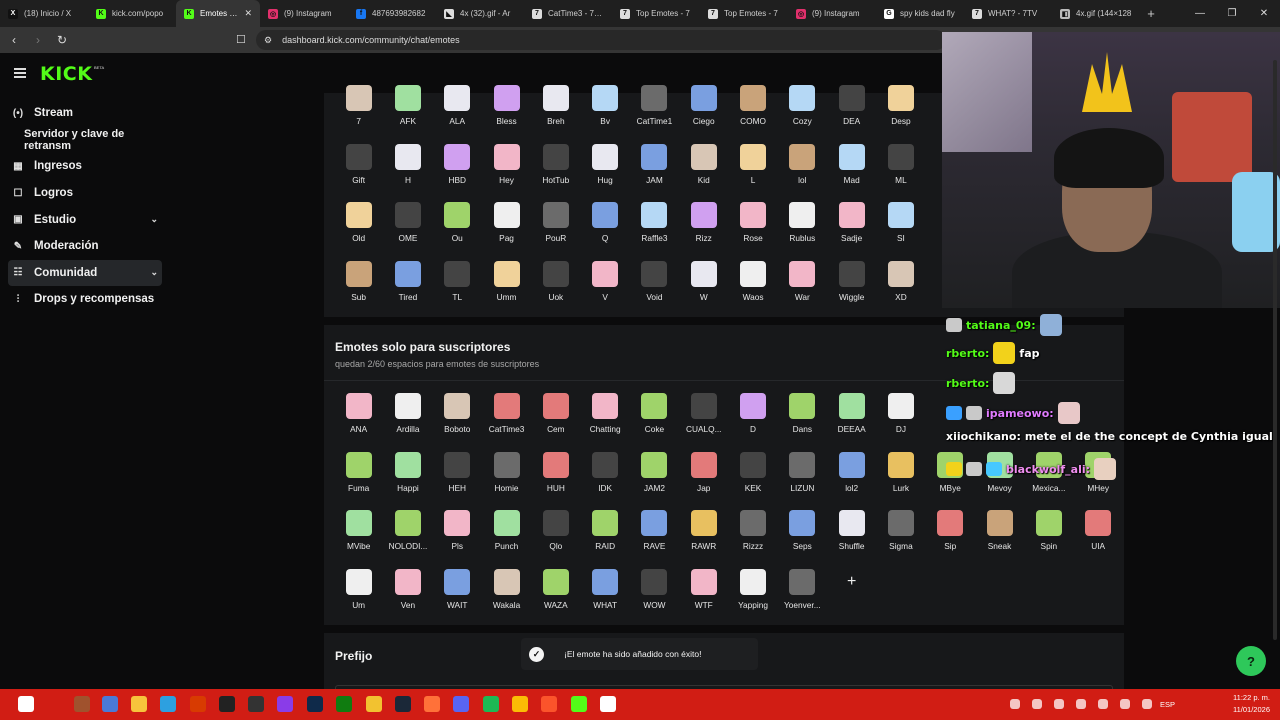 The width and height of the screenshot is (1280, 720). Describe the element at coordinates (555, 288) in the screenshot. I see `emote-tile: Uok` at that location.